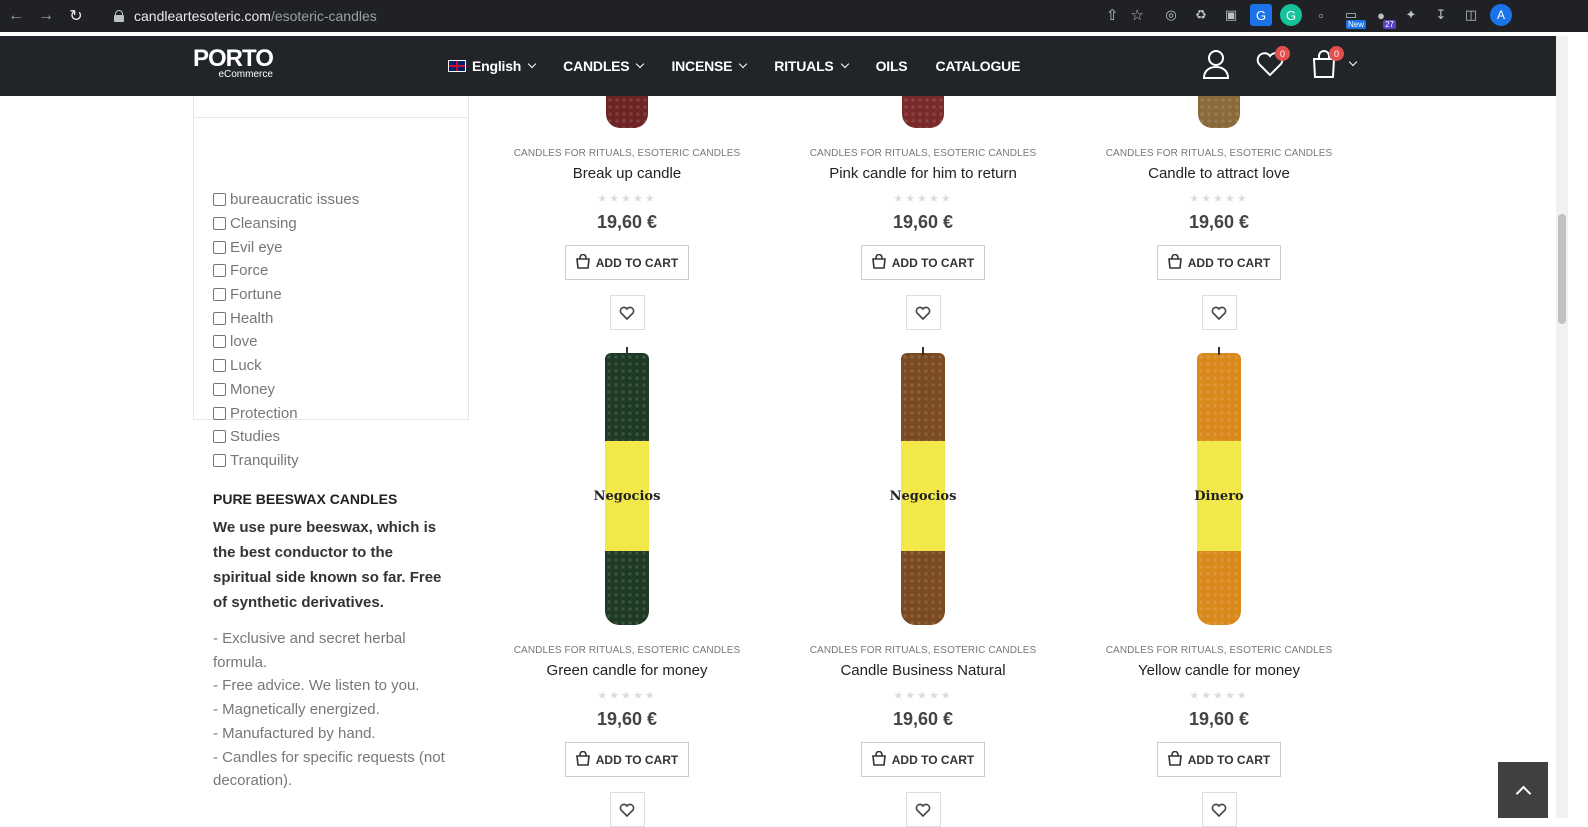  I want to click on scroll-to-top-button, so click(1523, 790).